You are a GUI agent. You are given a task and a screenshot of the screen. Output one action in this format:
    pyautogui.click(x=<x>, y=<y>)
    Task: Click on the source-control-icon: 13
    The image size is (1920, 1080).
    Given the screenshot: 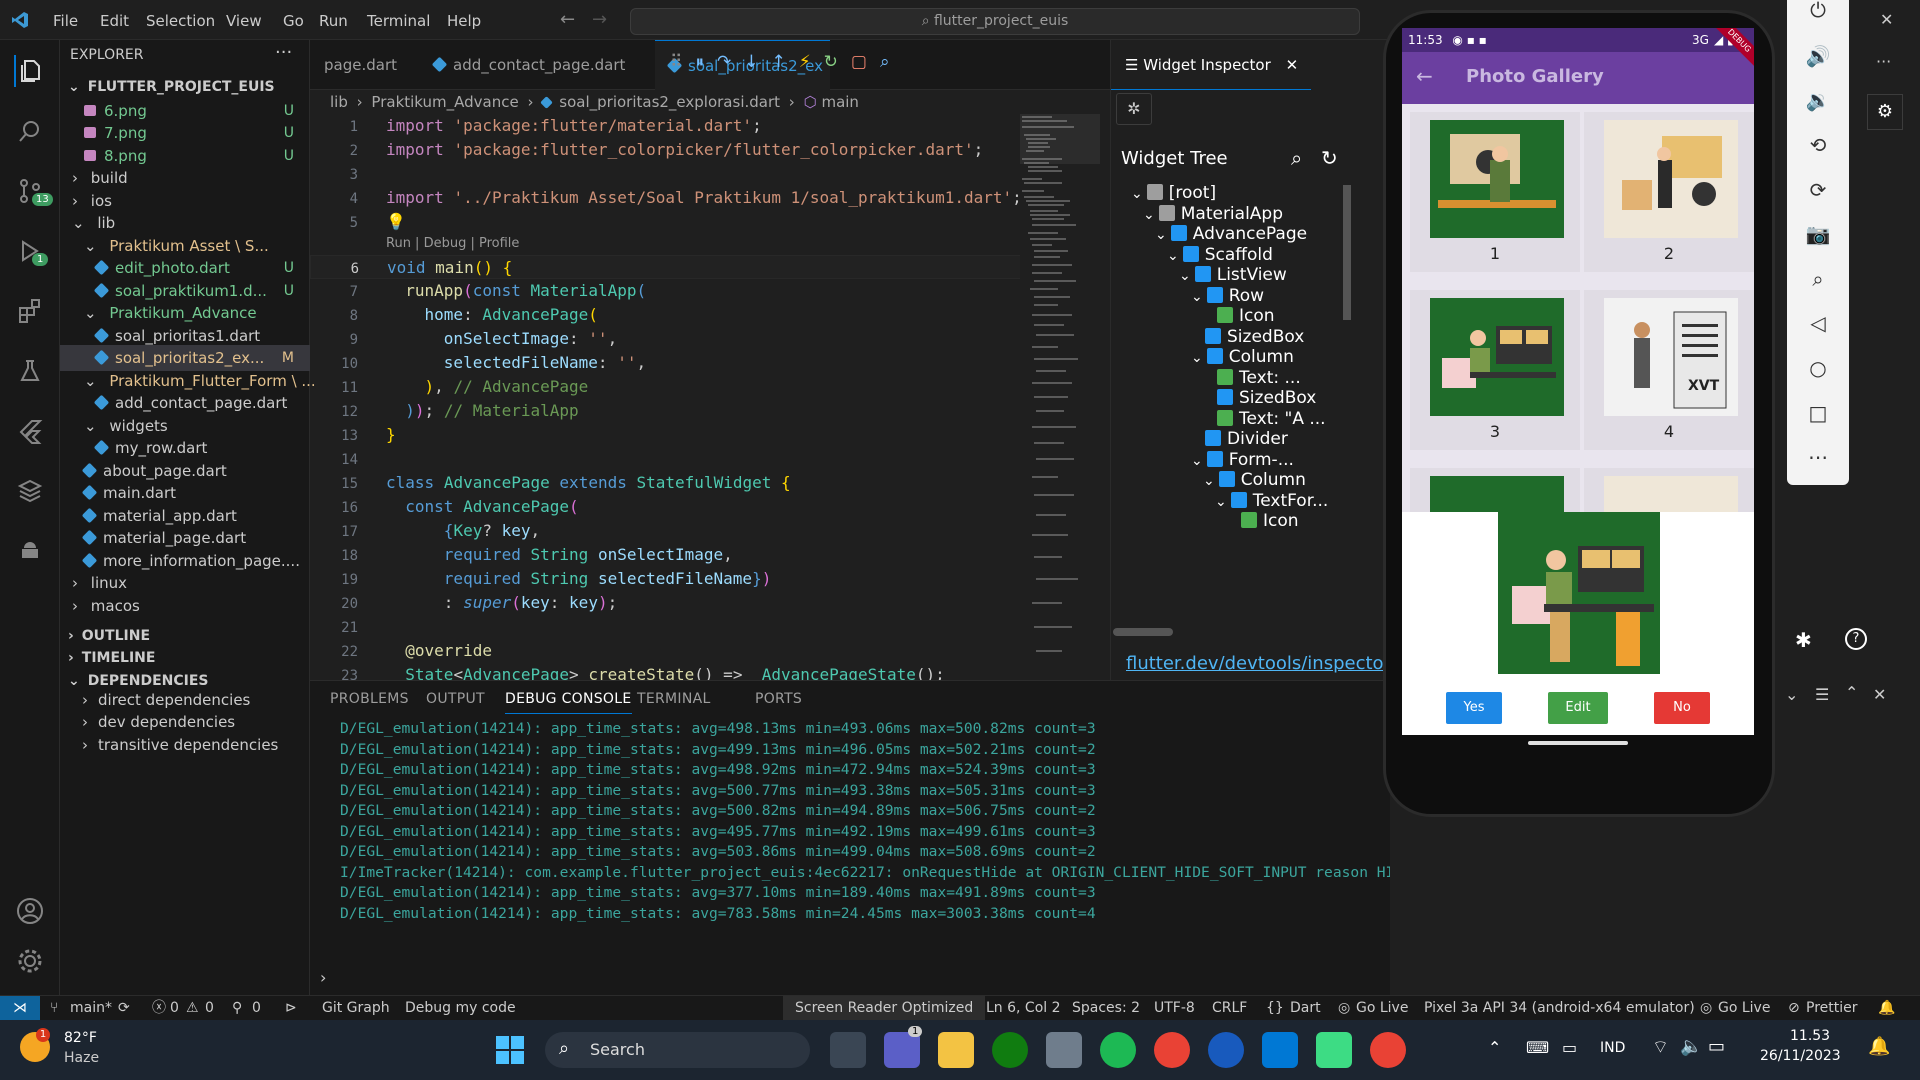 What is the action you would take?
    pyautogui.click(x=33, y=191)
    